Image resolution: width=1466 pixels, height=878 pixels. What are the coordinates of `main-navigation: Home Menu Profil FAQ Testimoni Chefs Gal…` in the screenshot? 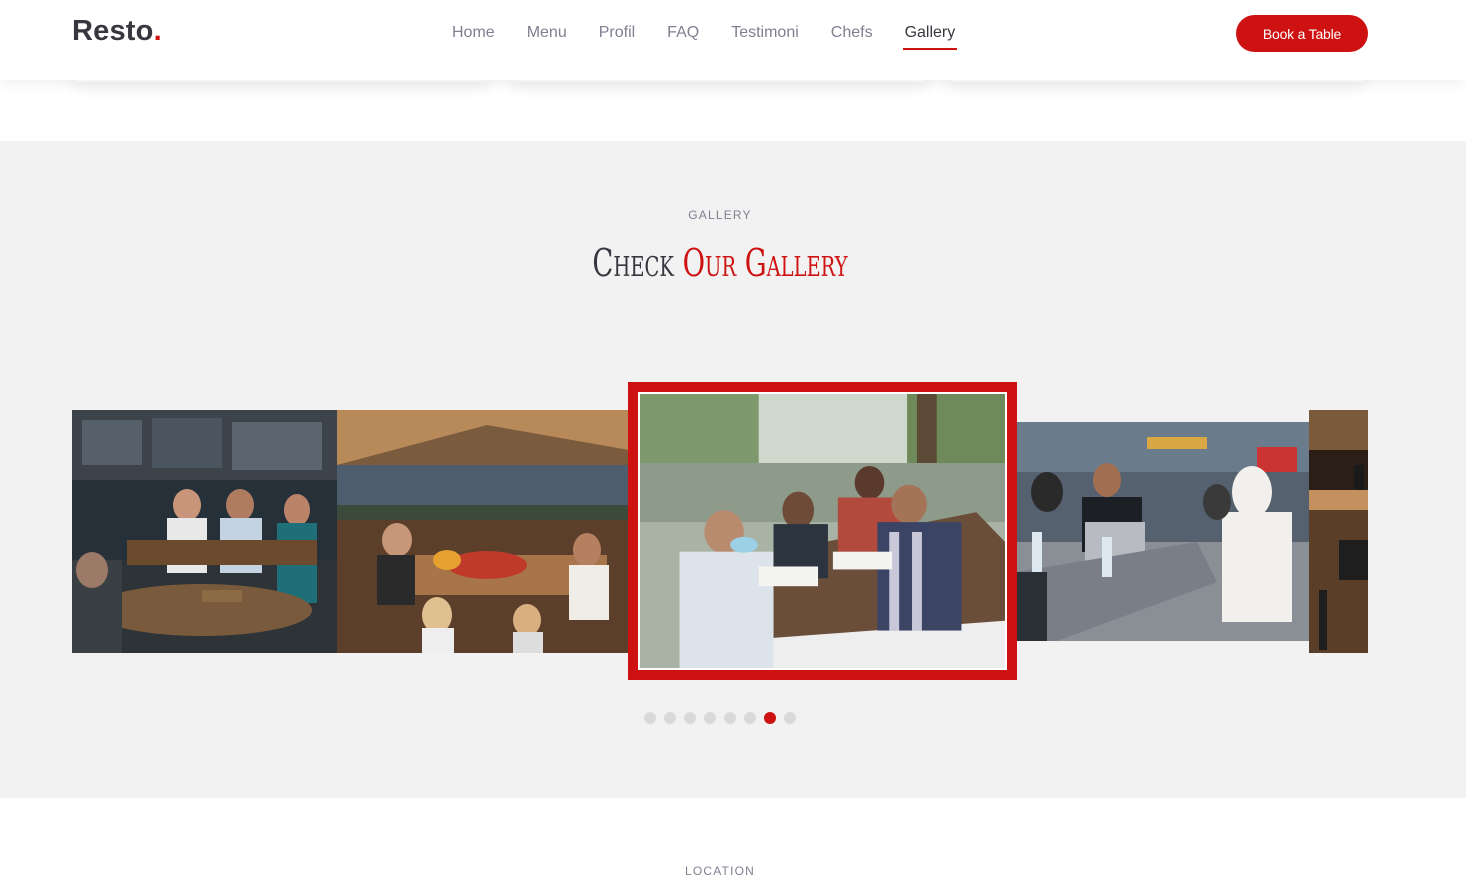 It's located at (703, 40).